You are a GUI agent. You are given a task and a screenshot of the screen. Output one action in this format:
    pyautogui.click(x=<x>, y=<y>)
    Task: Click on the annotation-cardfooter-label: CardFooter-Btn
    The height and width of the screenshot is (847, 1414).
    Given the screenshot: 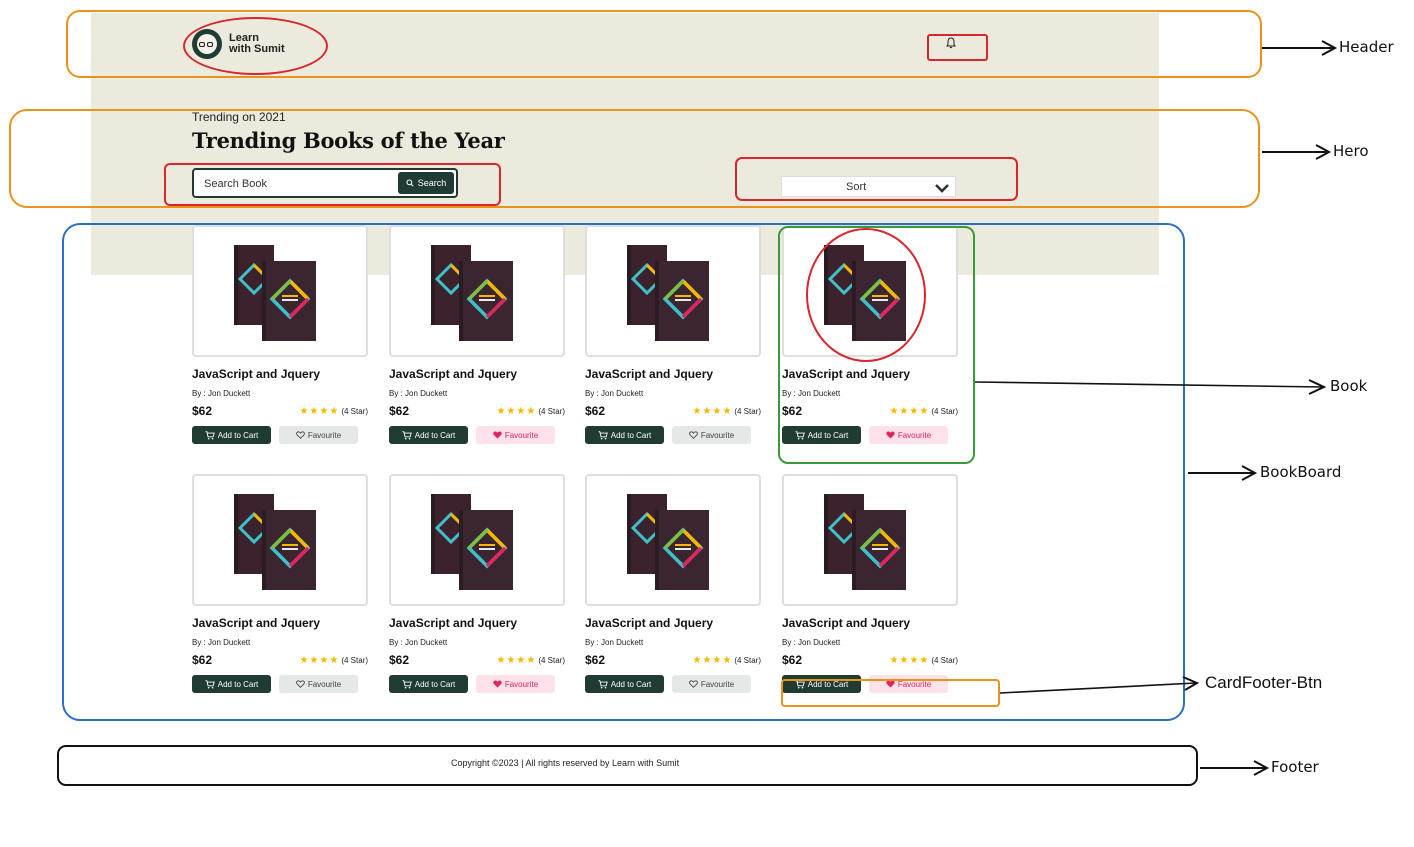 What is the action you would take?
    pyautogui.click(x=1264, y=682)
    